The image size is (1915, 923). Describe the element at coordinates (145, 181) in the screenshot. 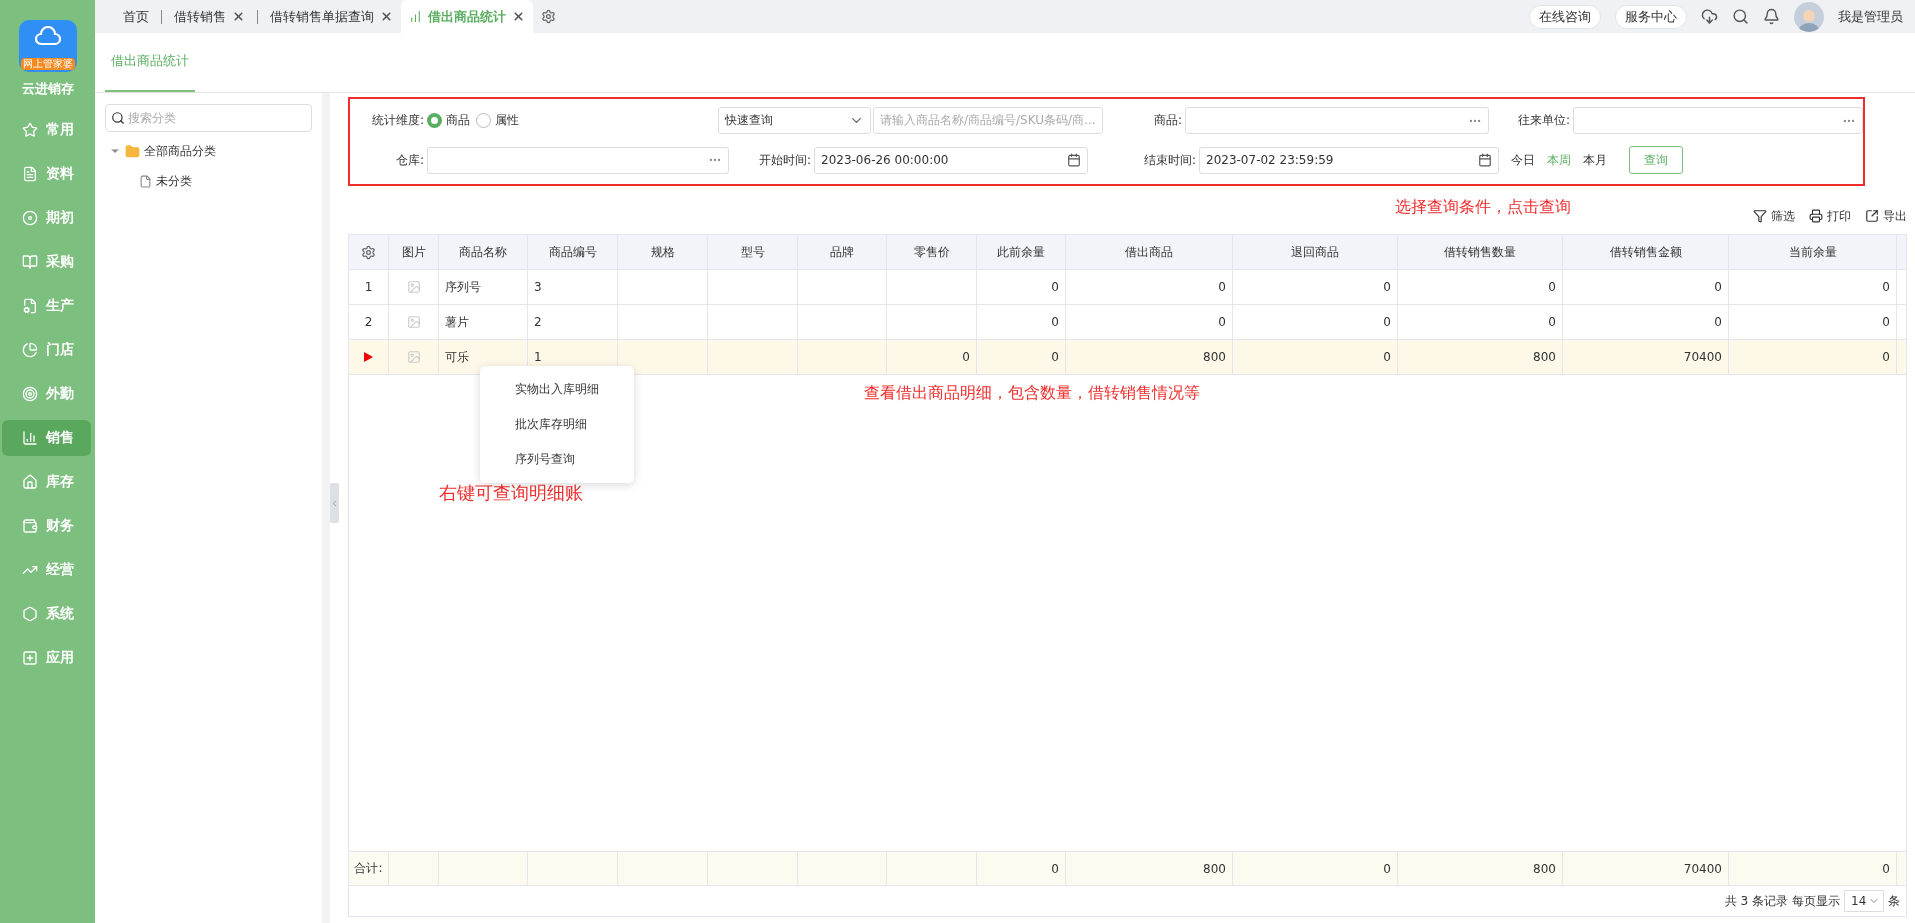

I see `file-icon` at that location.